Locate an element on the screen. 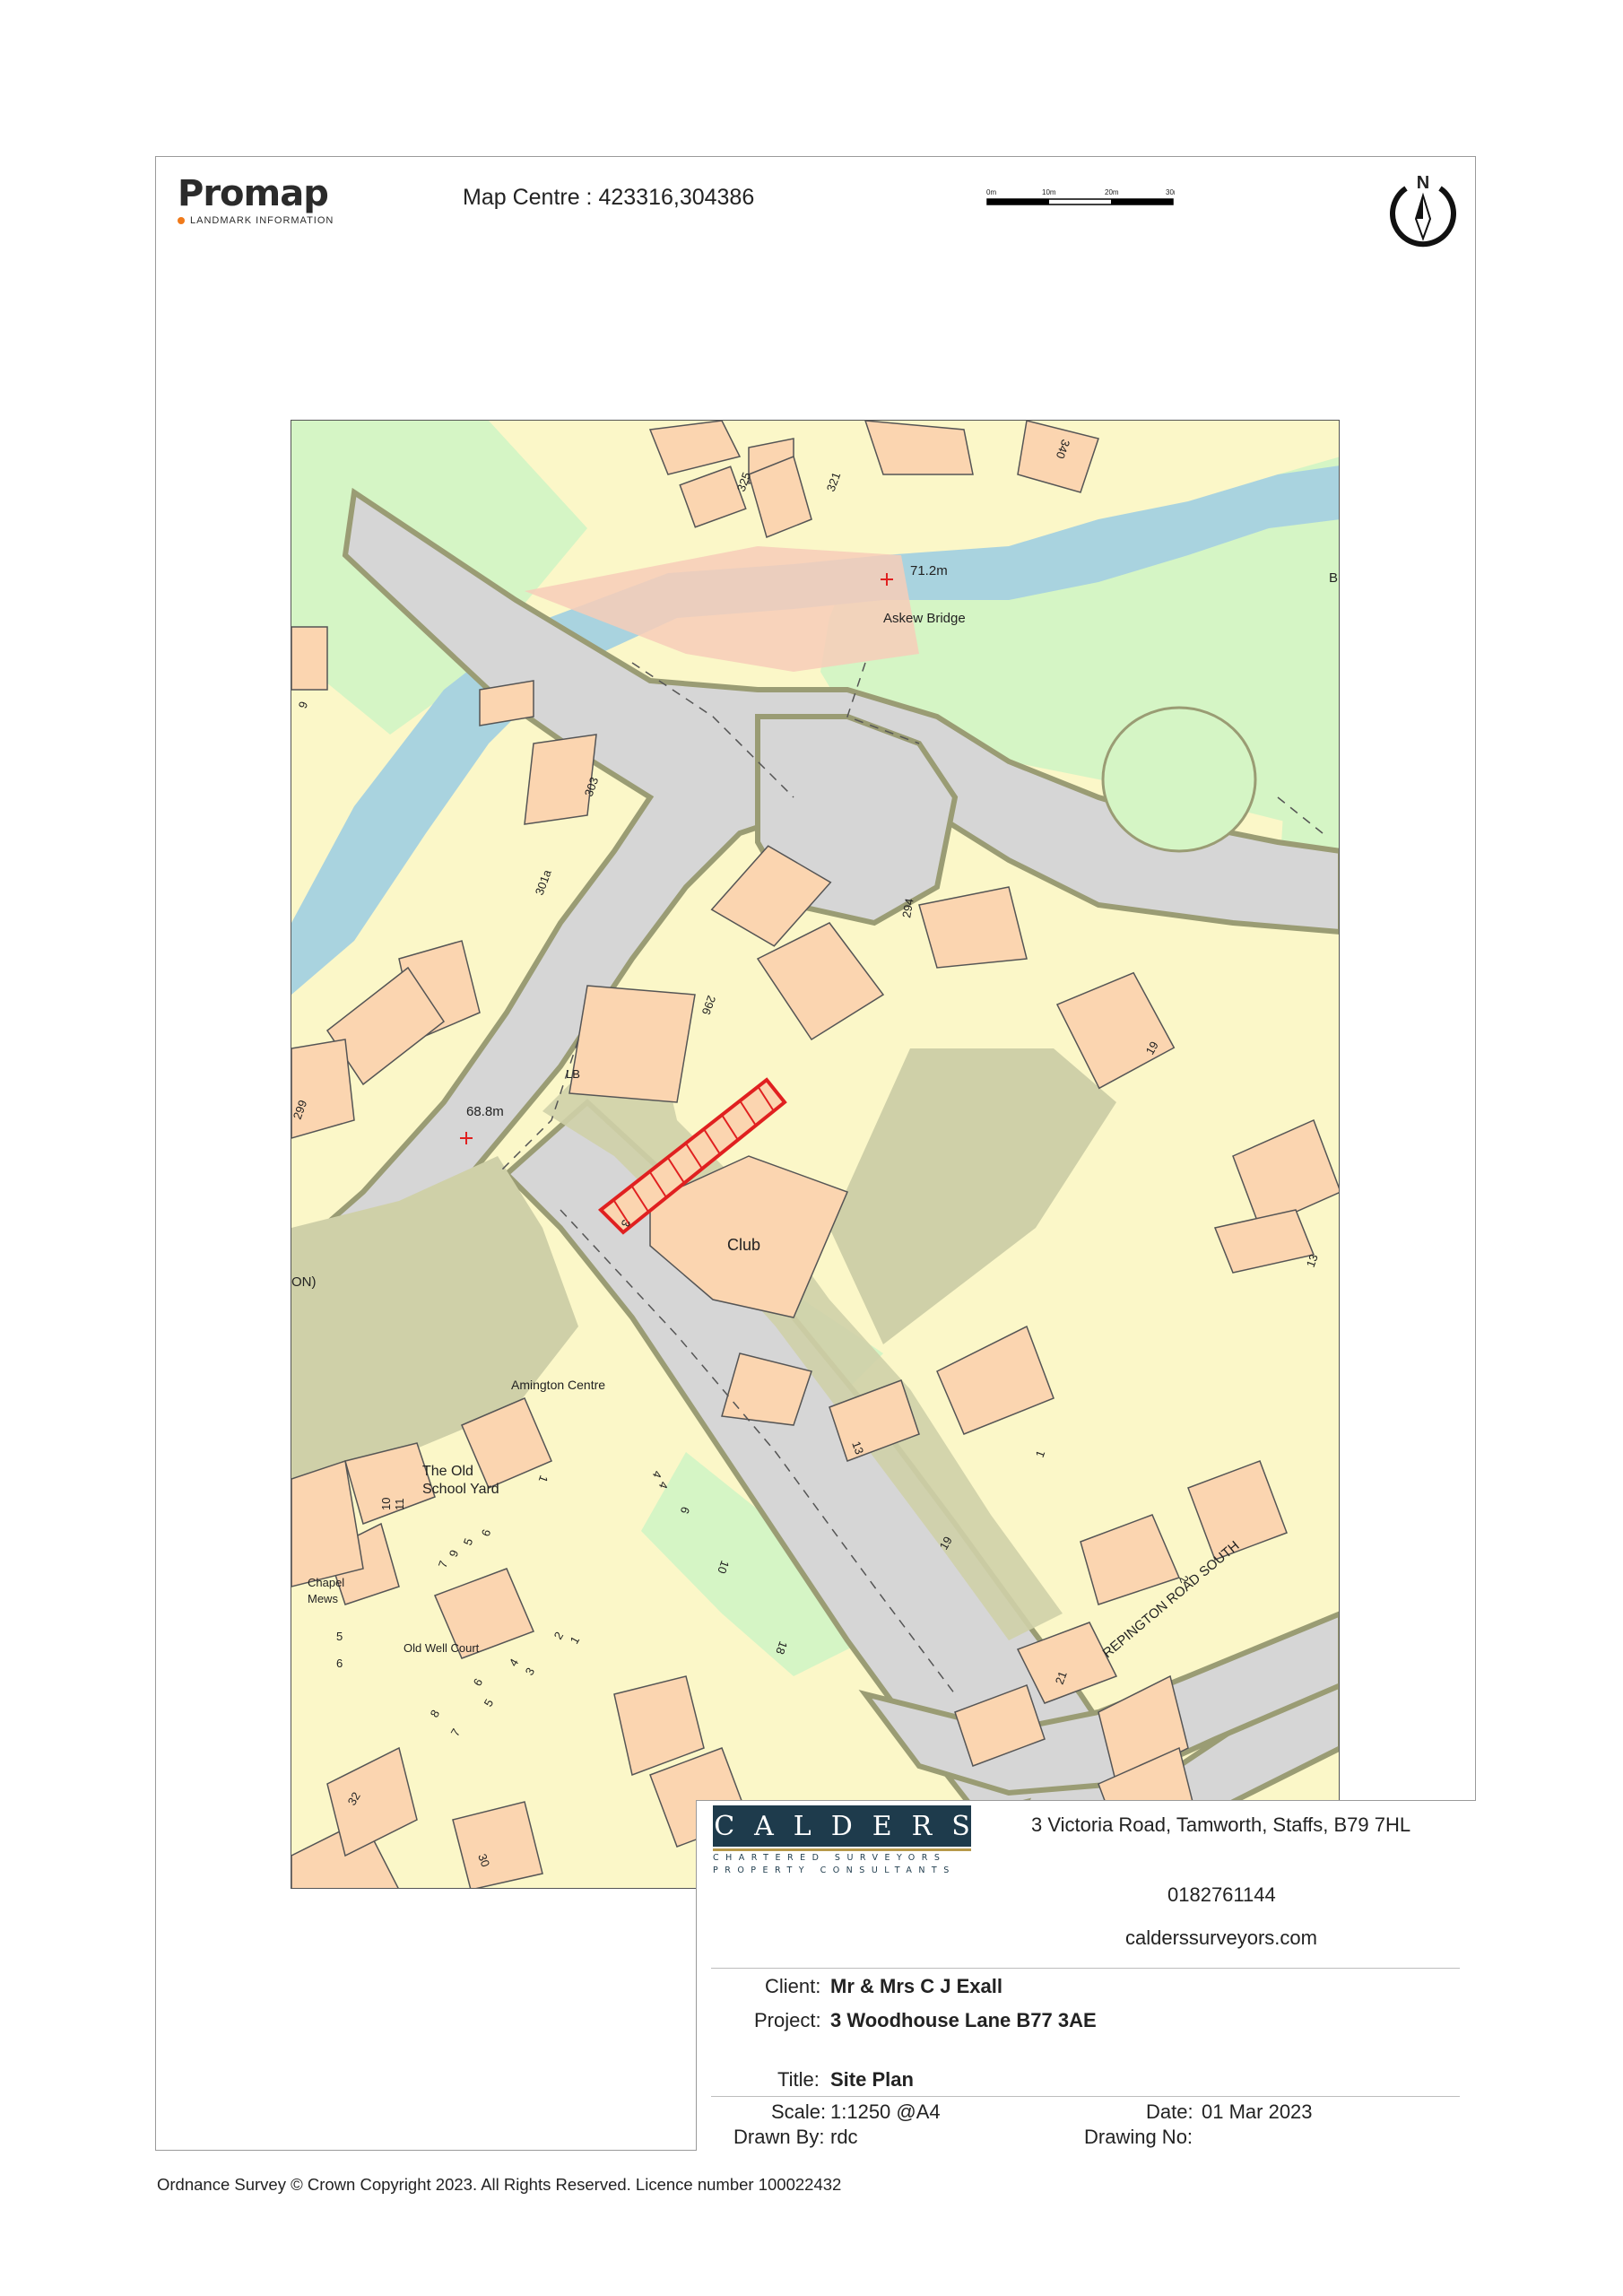 The width and height of the screenshot is (1623, 2296). calders-sub-2: PROPERTY CONSULTANTS is located at coordinates (834, 1870).